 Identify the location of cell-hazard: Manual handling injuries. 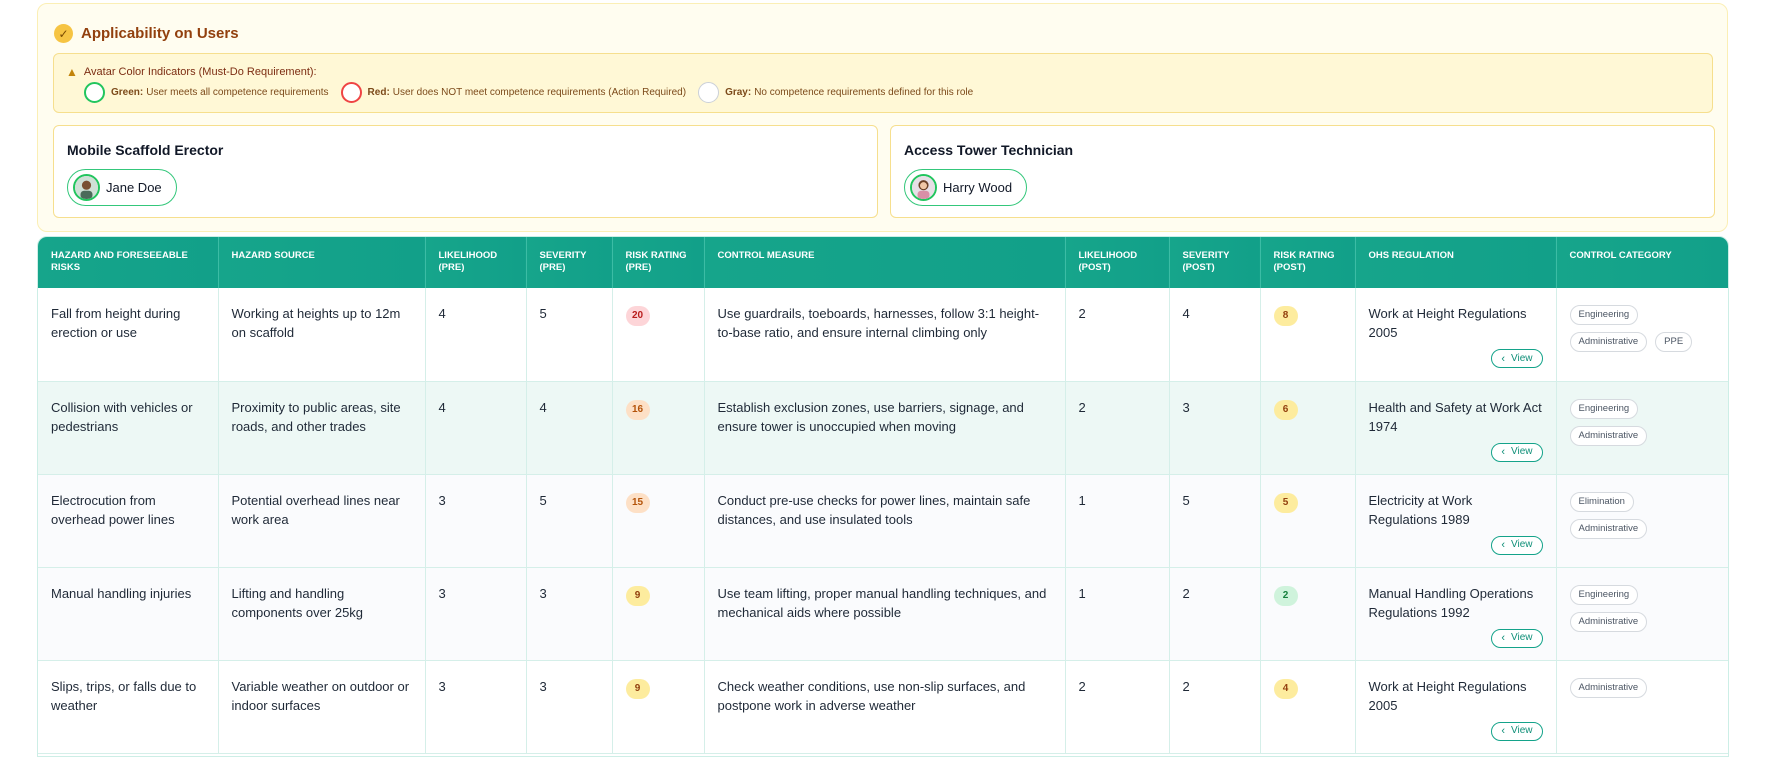
(128, 614).